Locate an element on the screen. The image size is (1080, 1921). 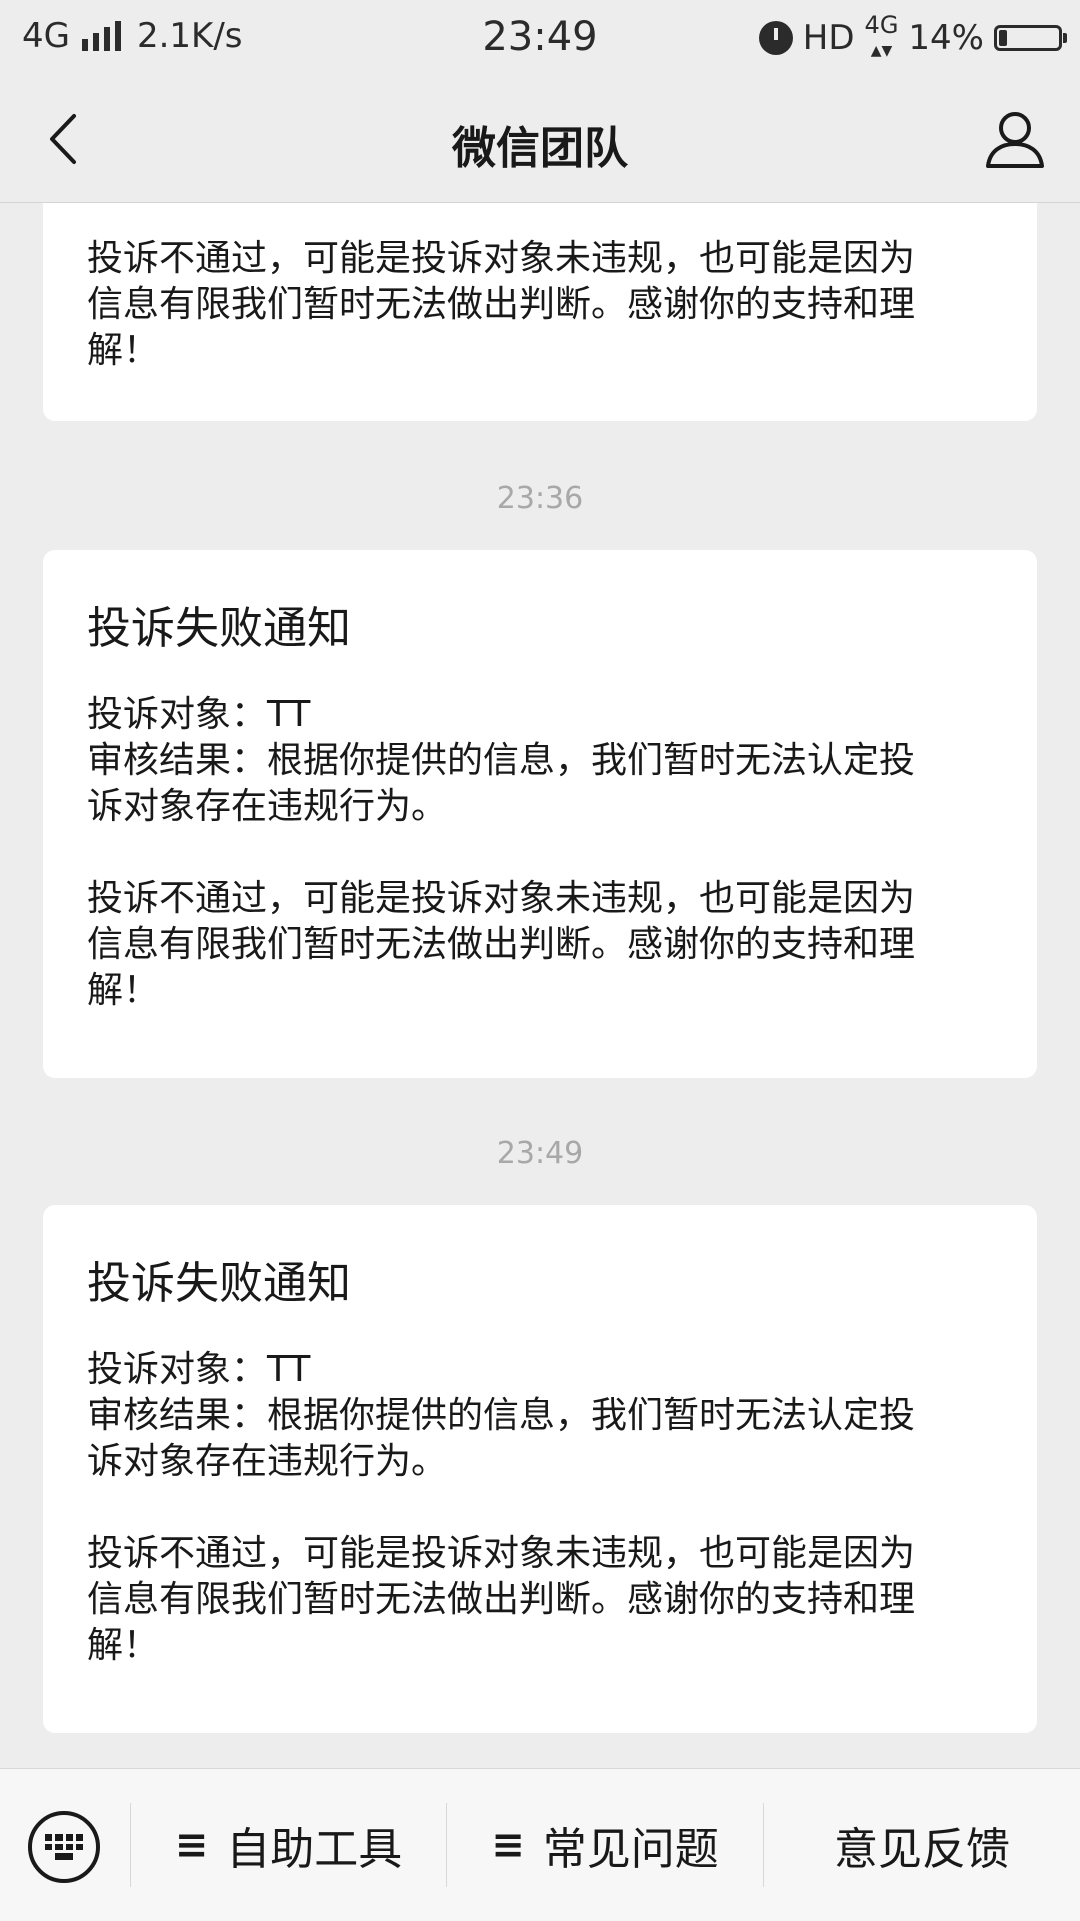
status-bar: 4G 2.1K/s 23:49 HD 4G ▲▼ 14% is located at coordinates (540, 38).